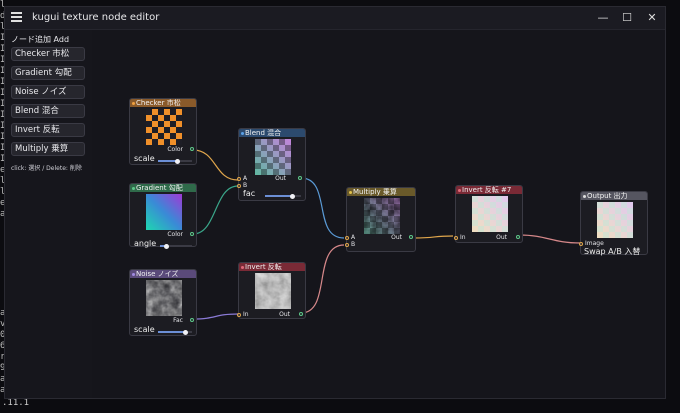 The height and width of the screenshot is (413, 680). Describe the element at coordinates (284, 314) in the screenshot. I see `invert-out-label: Out` at that location.